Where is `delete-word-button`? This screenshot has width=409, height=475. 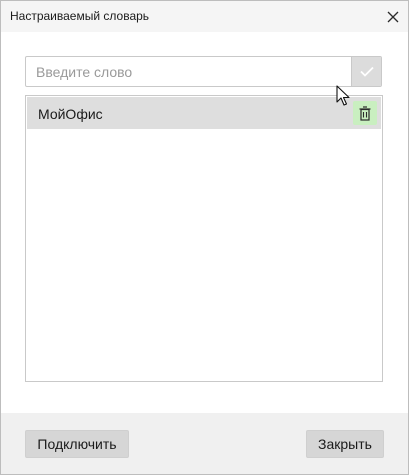 delete-word-button is located at coordinates (365, 113).